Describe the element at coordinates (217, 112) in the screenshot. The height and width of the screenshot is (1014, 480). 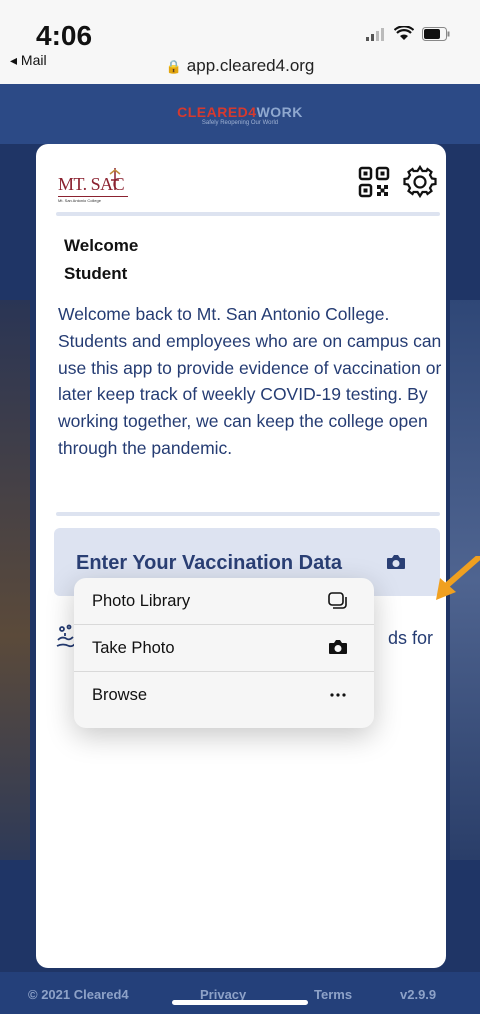
I see `brand-part1: CLEARED4` at that location.